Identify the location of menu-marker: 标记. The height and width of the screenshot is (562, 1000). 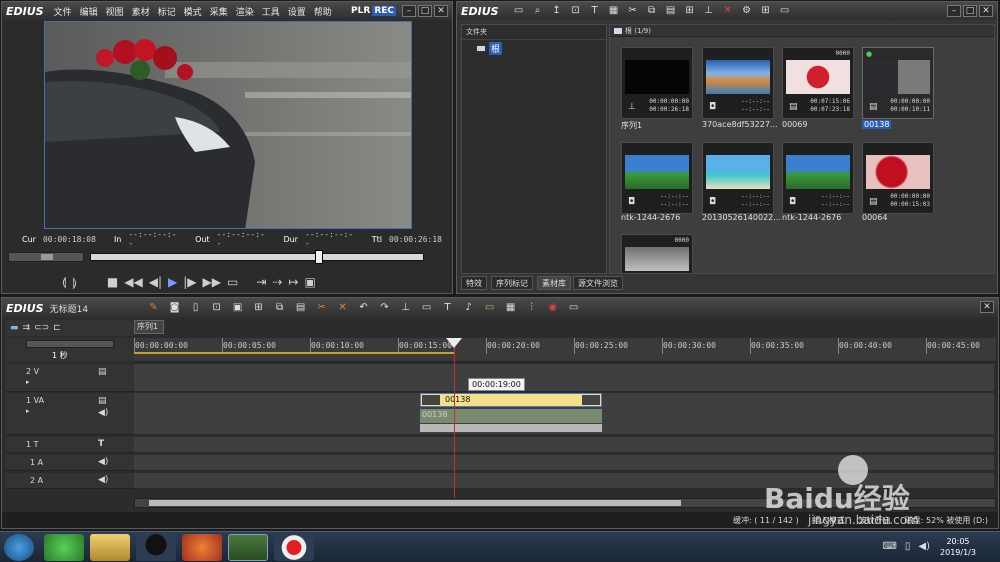
(167, 11).